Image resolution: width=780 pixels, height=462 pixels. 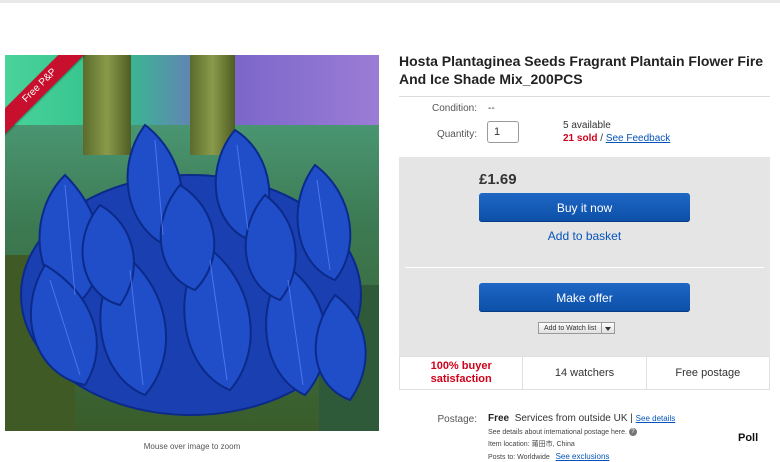 What do you see at coordinates (638, 138) in the screenshot?
I see `see-feedback-link: See Feedback` at bounding box center [638, 138].